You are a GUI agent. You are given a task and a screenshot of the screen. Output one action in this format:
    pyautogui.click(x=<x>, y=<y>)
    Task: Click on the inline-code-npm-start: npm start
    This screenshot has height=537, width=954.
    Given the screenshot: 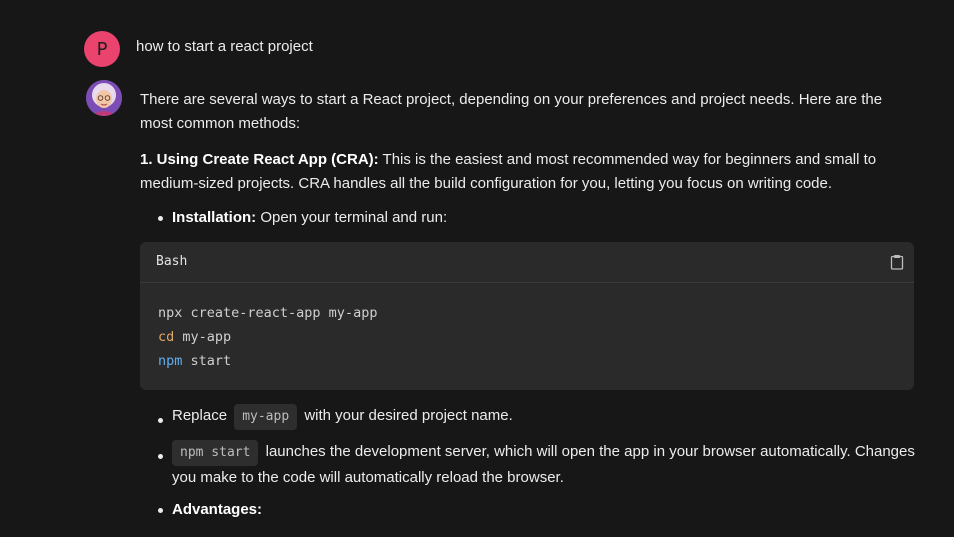 What is the action you would take?
    pyautogui.click(x=215, y=453)
    